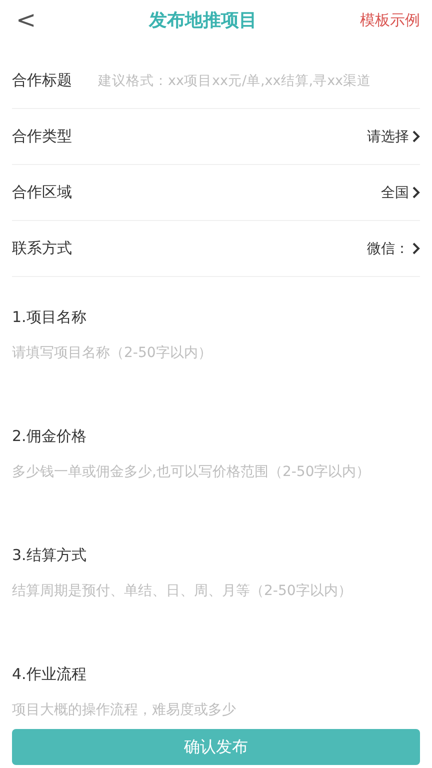 The height and width of the screenshot is (768, 432). What do you see at coordinates (50, 436) in the screenshot?
I see `section-label: 2.佣金价格` at bounding box center [50, 436].